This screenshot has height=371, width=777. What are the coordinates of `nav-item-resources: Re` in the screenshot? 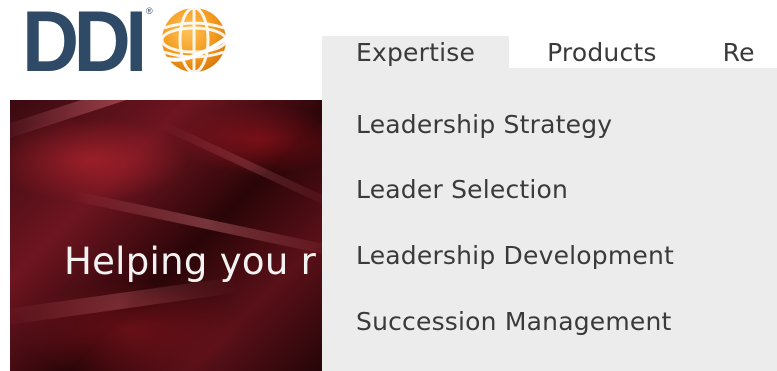 It's located at (706, 52).